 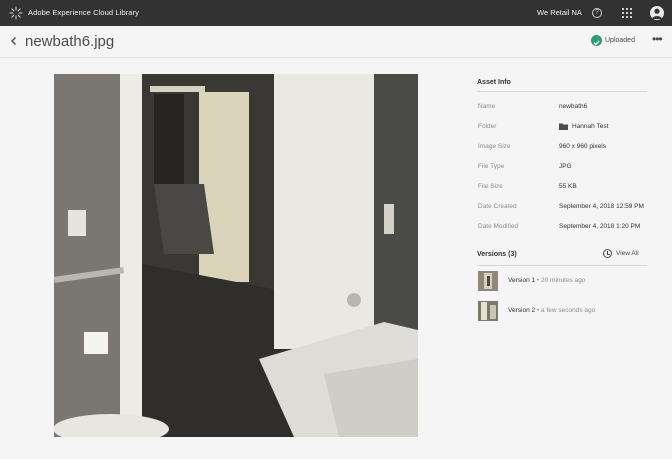 I want to click on info-label-image-size: Image Size, so click(x=494, y=146).